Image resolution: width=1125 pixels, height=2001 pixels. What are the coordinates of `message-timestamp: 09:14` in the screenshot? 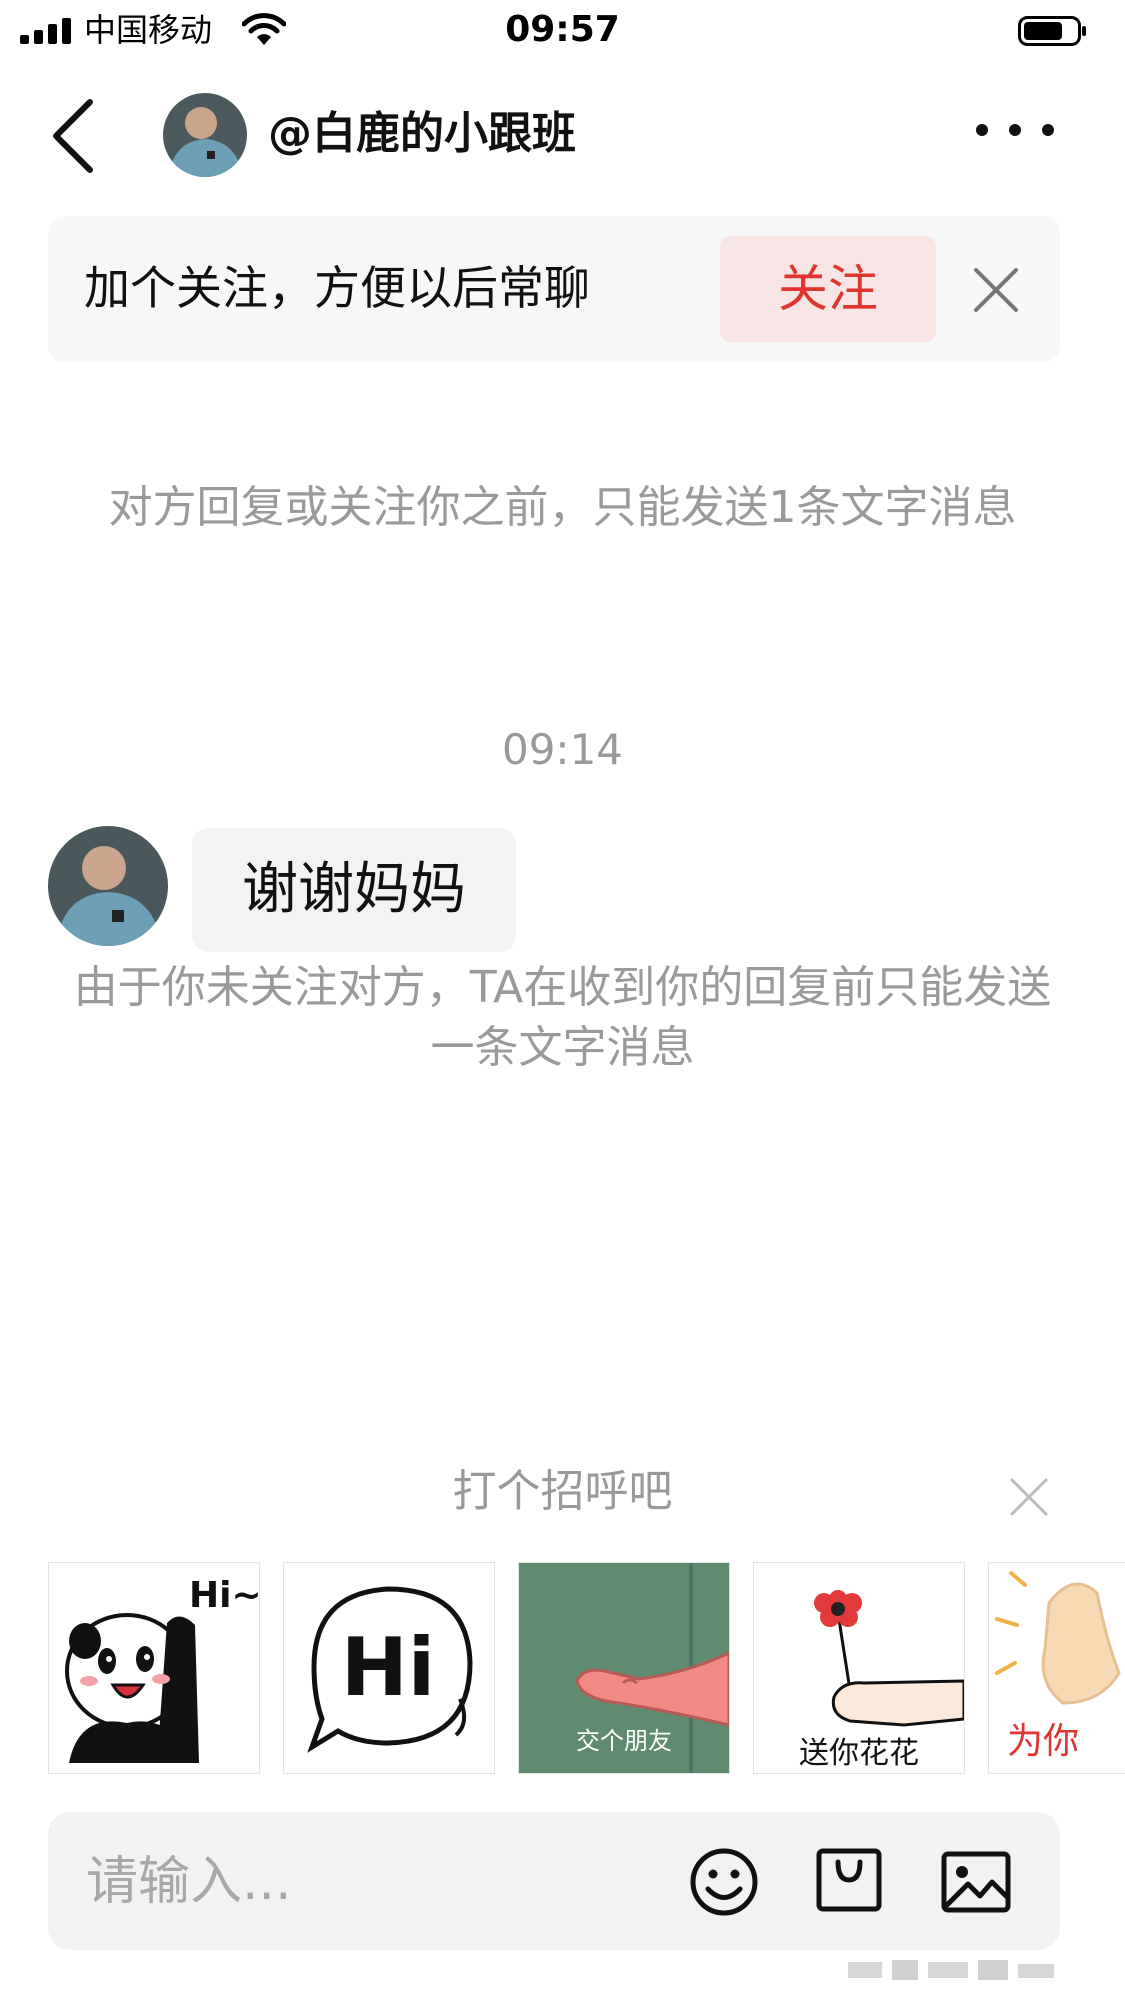 It's located at (562, 749).